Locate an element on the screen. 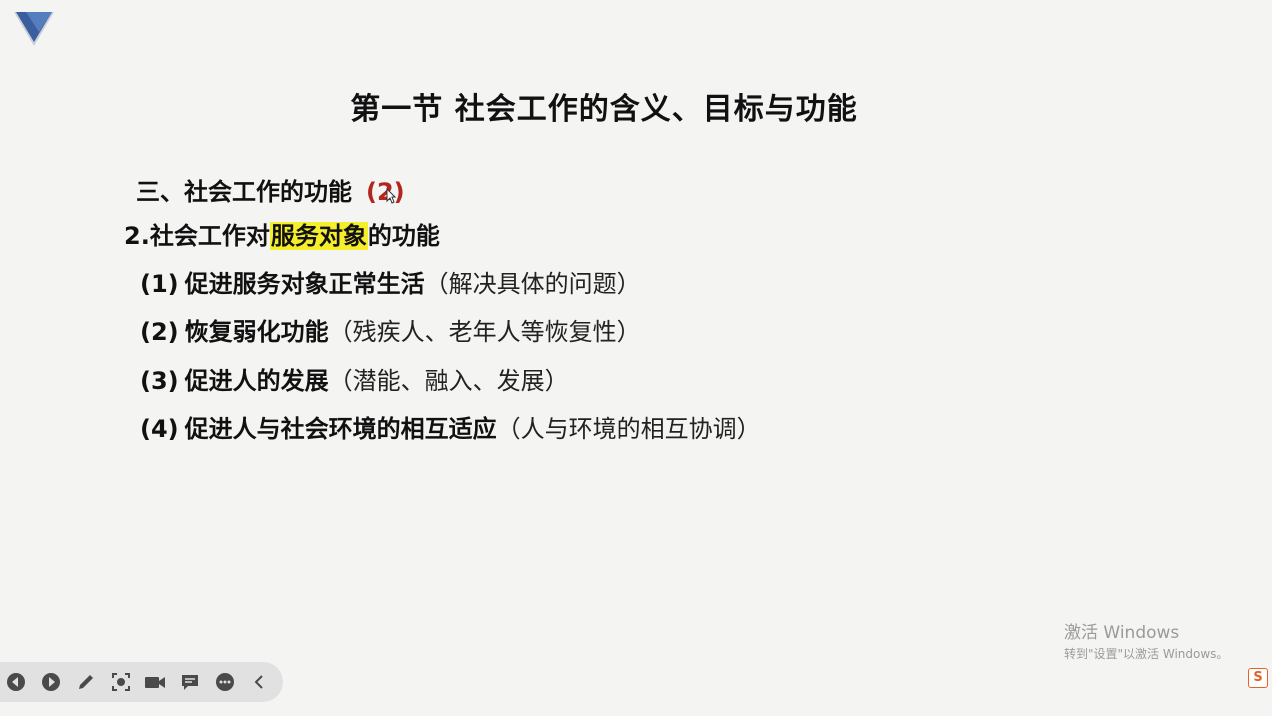 Image resolution: width=1272 pixels, height=716 pixels. activate-windows-watermark: 激活 Windows 转到"设置"以激活 Windows。 is located at coordinates (1146, 640).